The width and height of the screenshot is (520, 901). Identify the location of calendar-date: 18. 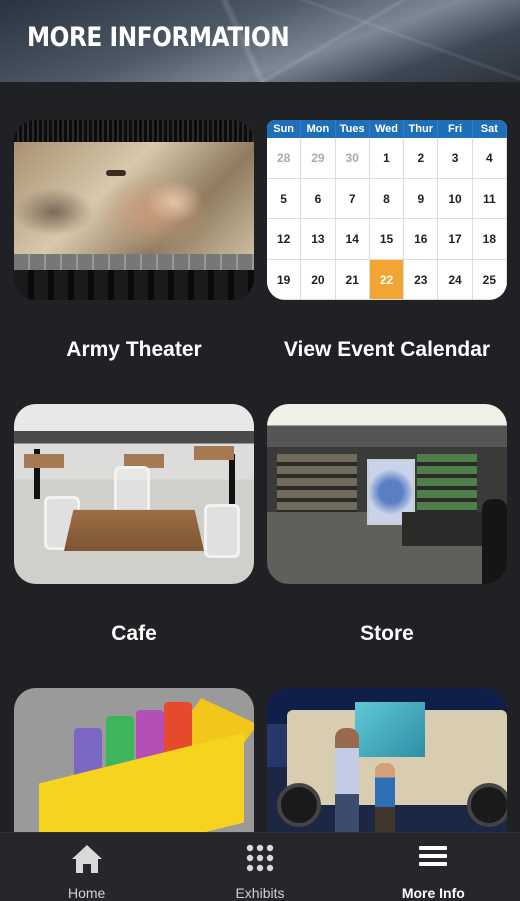
(489, 239).